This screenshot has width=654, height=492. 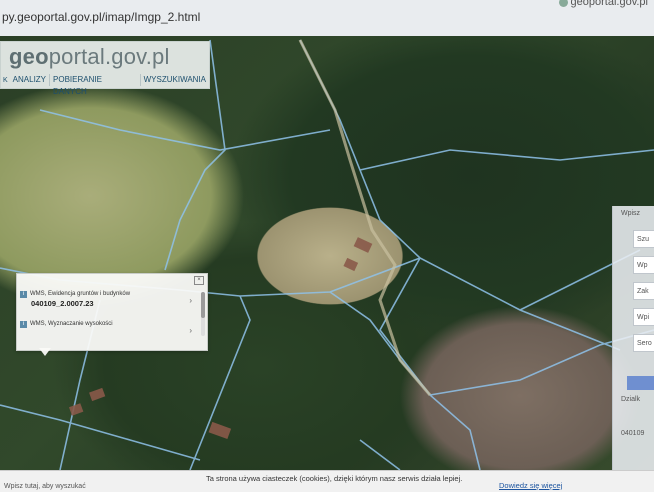 What do you see at coordinates (175, 80) in the screenshot?
I see `nav-wyszukiwania: WYSZUKIWANIA` at bounding box center [175, 80].